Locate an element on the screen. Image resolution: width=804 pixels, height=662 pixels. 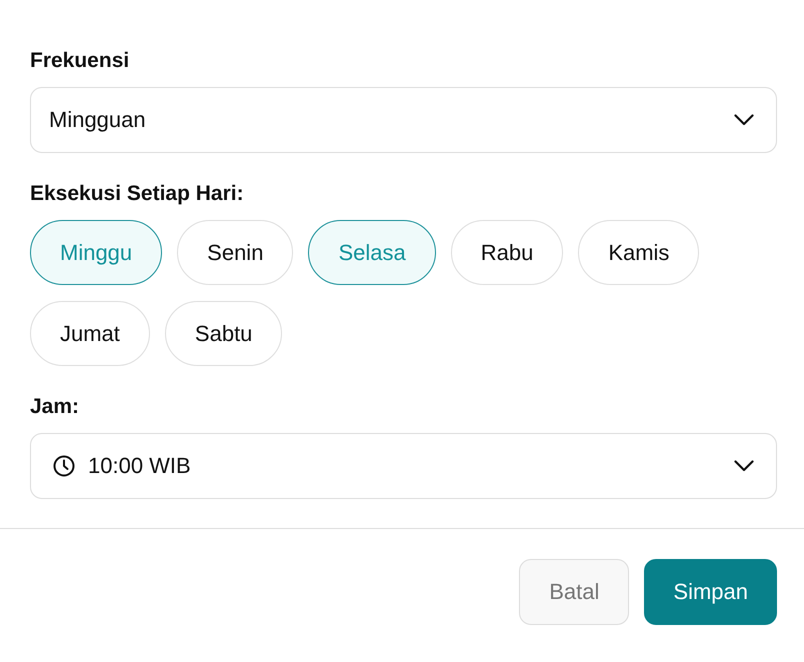
day-chip: Senin is located at coordinates (235, 252).